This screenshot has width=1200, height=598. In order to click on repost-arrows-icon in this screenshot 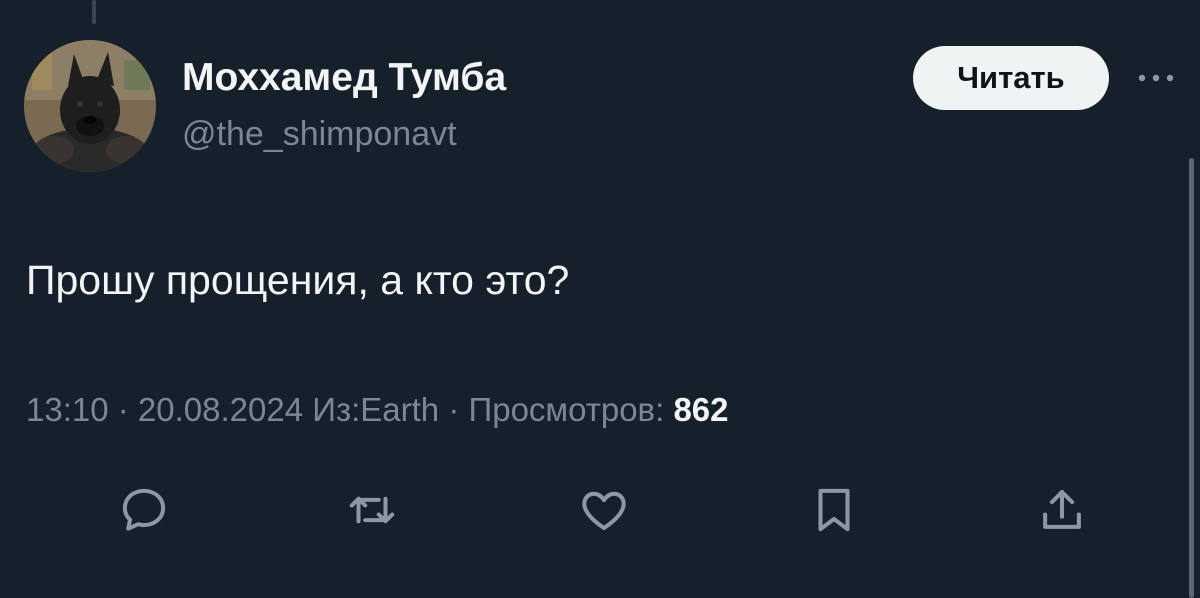, I will do `click(372, 510)`.